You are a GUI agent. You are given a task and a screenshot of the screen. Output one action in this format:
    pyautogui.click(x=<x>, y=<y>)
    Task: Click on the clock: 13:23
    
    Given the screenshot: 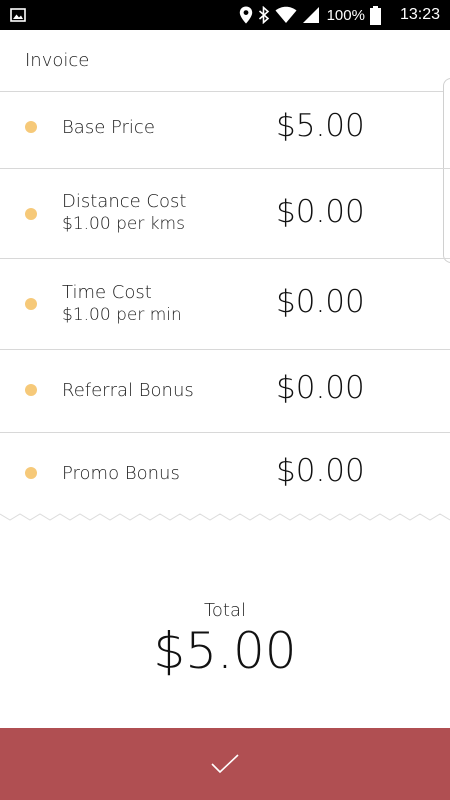 What is the action you would take?
    pyautogui.click(x=419, y=14)
    